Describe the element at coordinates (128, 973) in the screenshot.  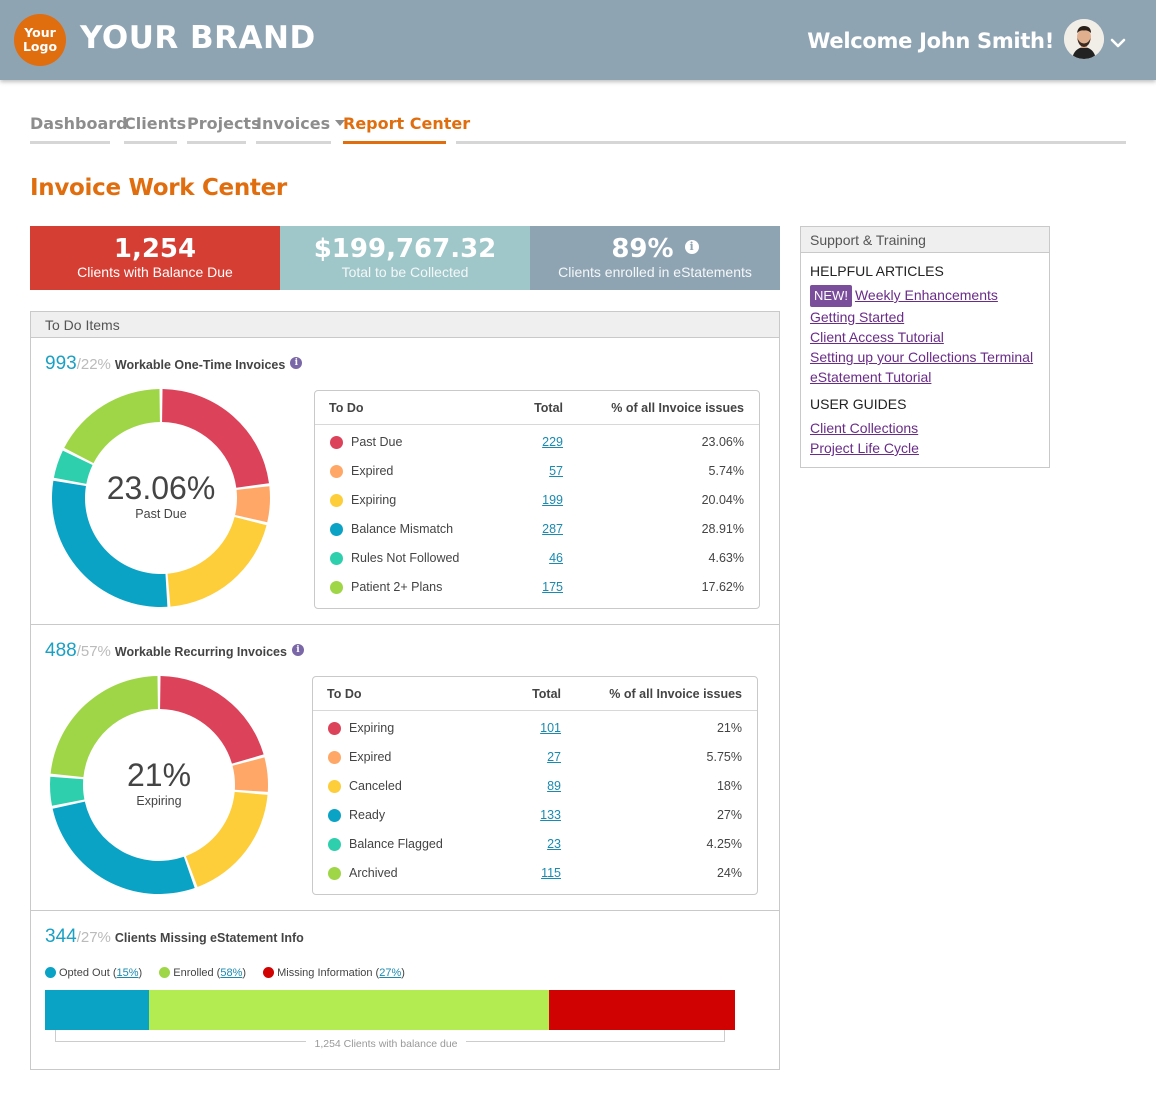
I see `legend-link: 15%` at that location.